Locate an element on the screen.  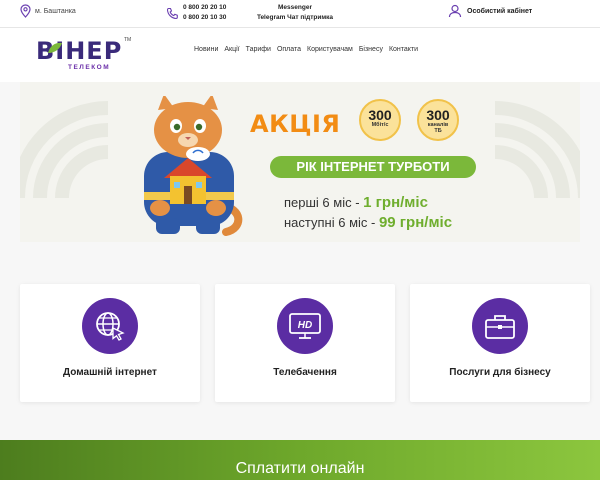
price-line-first: перші 6 міс - 1 грн/міс is located at coordinates (356, 202).